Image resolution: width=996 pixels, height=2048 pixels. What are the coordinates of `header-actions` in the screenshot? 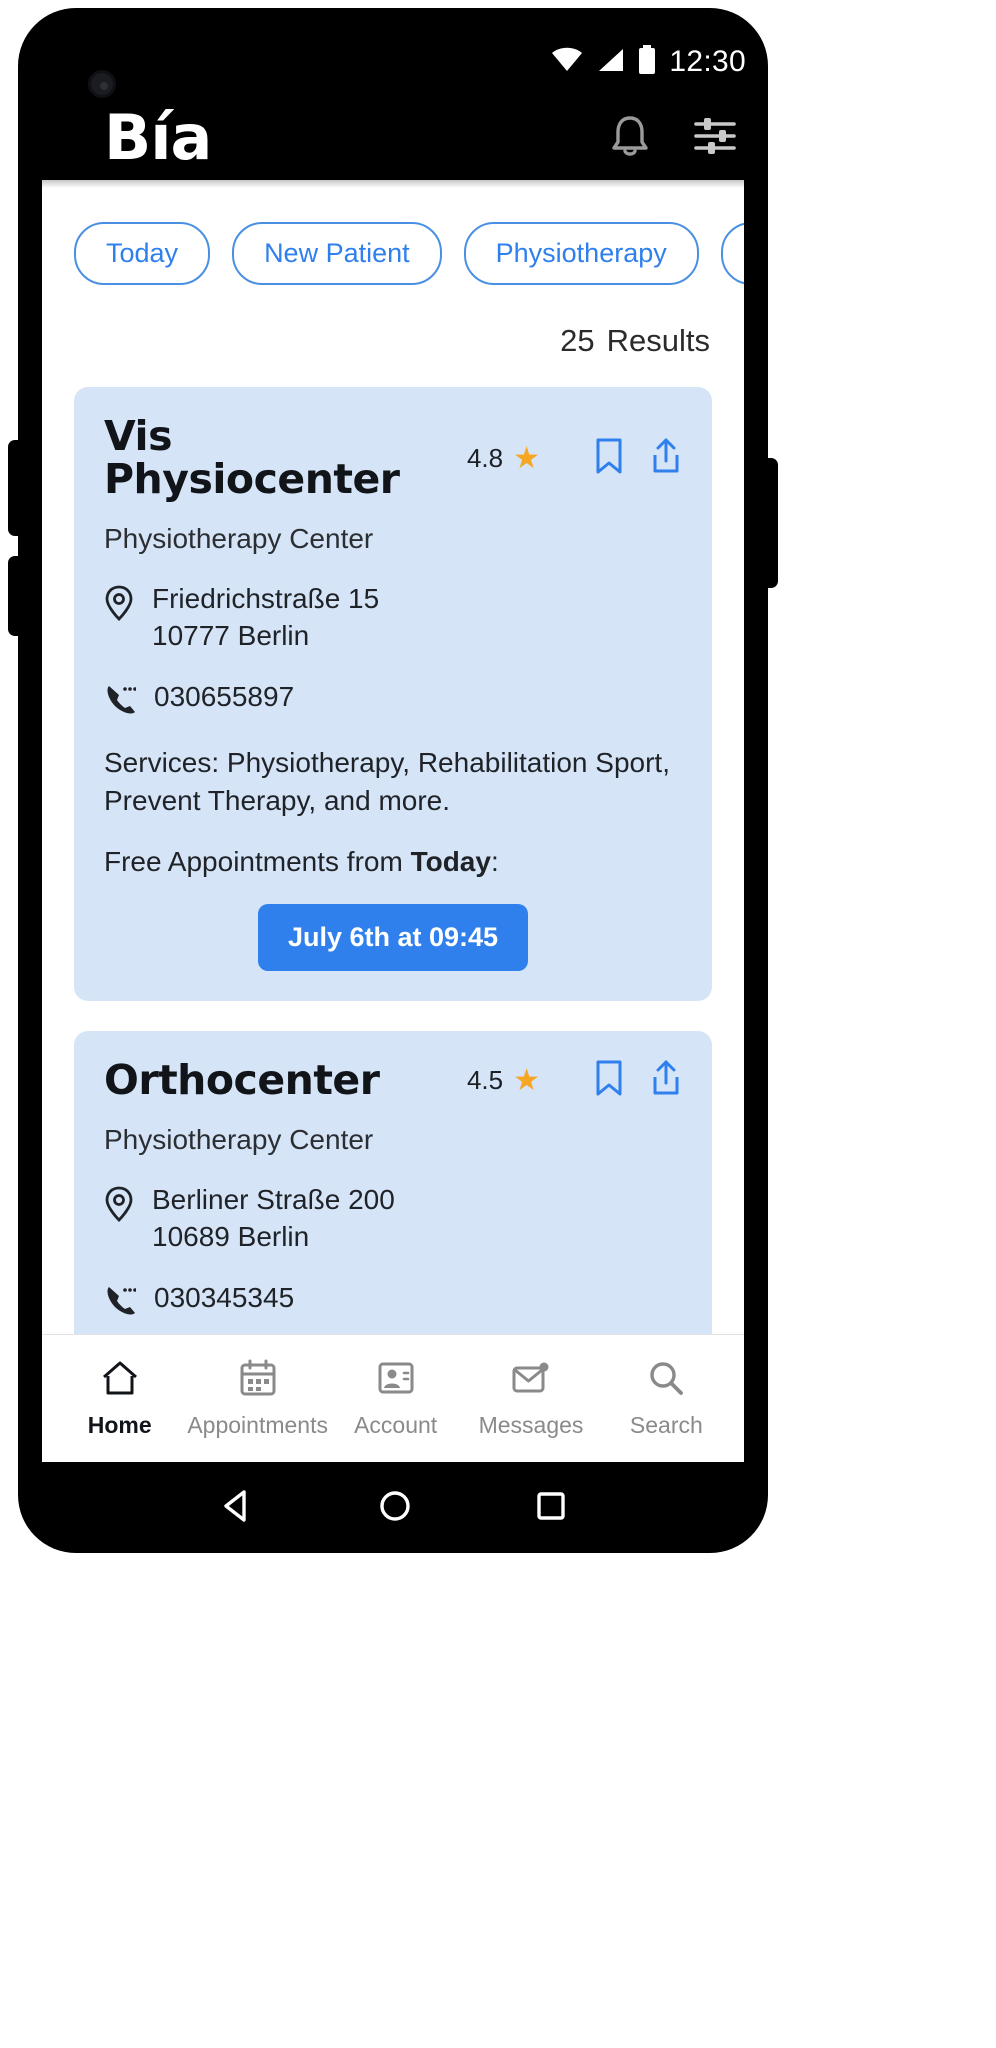 It's located at (674, 138).